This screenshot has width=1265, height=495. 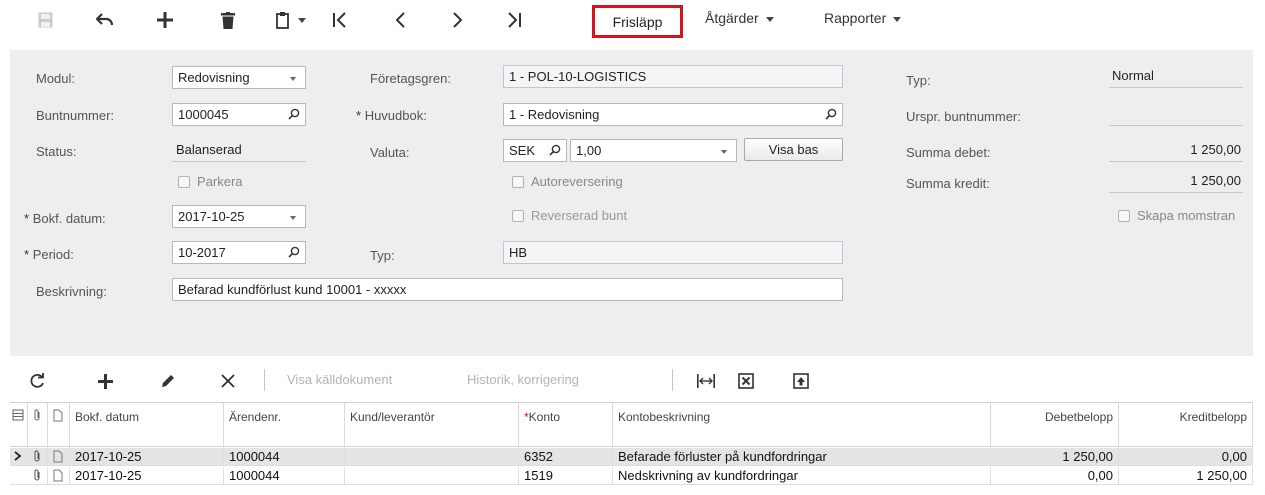 What do you see at coordinates (1055, 425) in the screenshot?
I see `column-header-debit: Debetbelopp` at bounding box center [1055, 425].